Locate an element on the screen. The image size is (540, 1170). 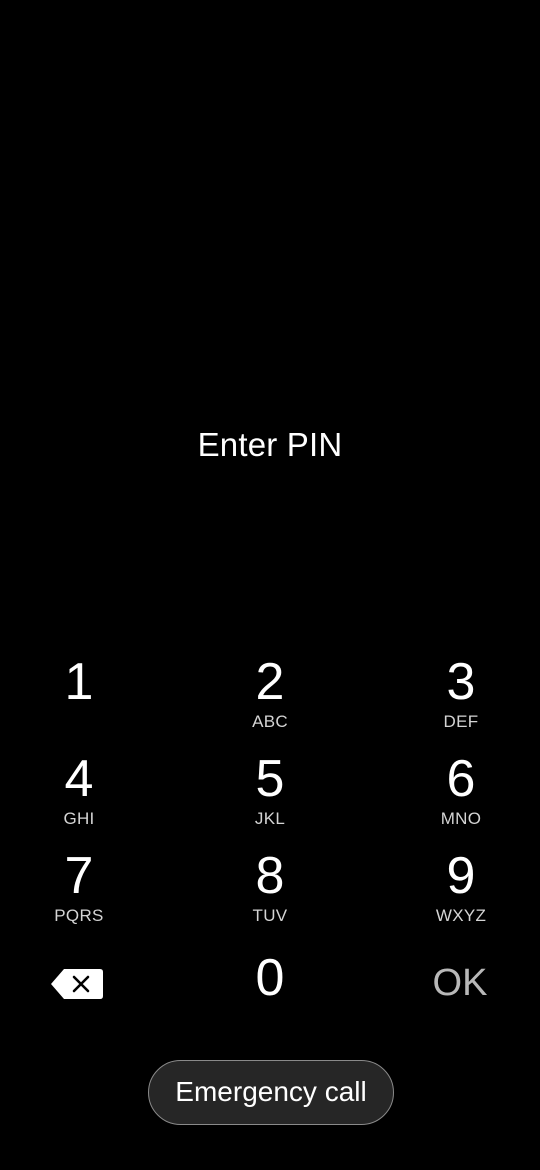
key-digit: 7 is located at coordinates (79, 876).